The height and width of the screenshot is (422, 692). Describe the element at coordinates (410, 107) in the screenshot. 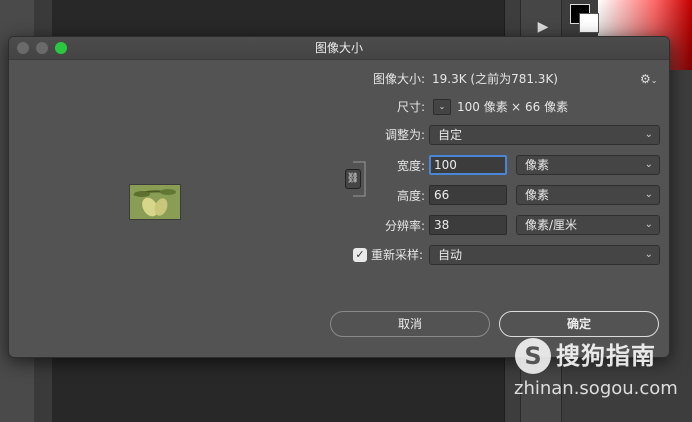

I see `dimensions-label: 尺寸:` at that location.